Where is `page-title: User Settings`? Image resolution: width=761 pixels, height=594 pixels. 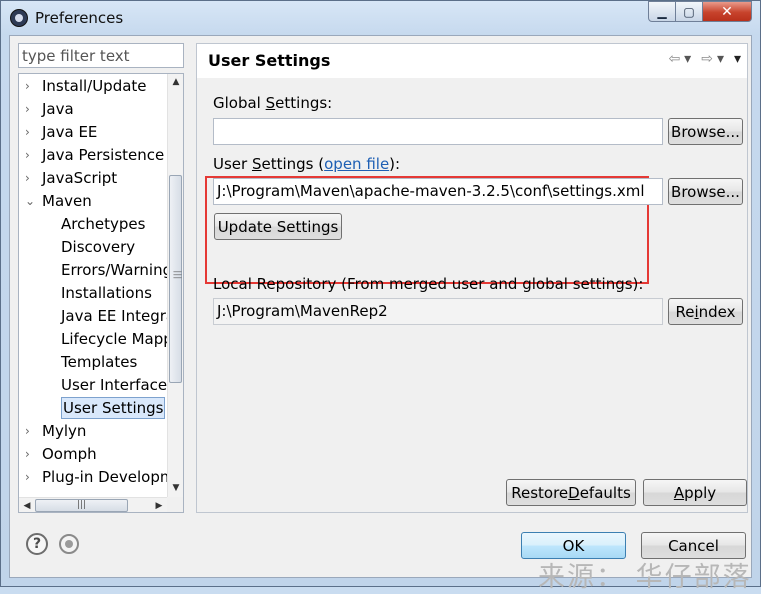 page-title: User Settings is located at coordinates (269, 60).